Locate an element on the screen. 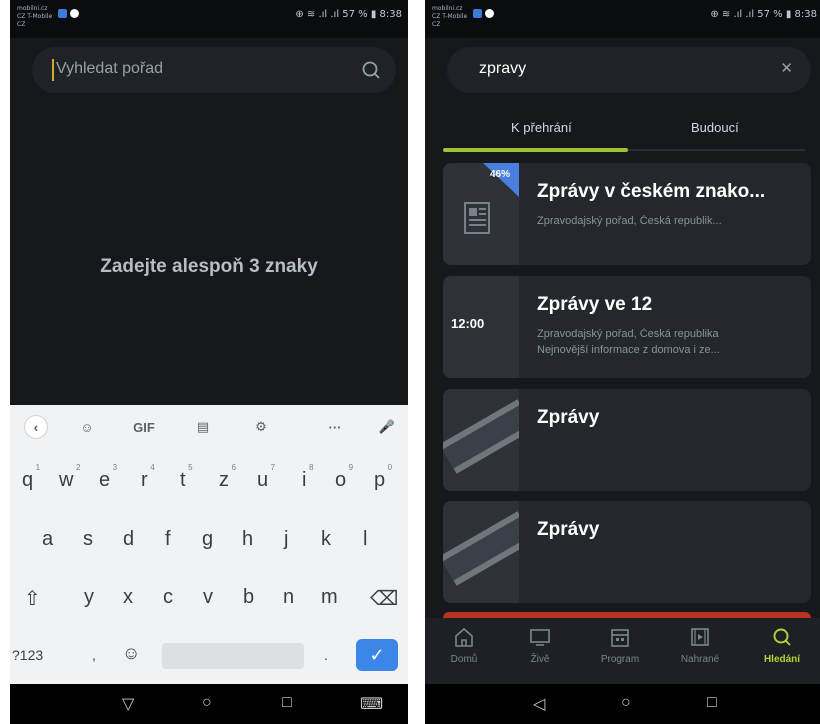  key-y: y is located at coordinates (89, 597).